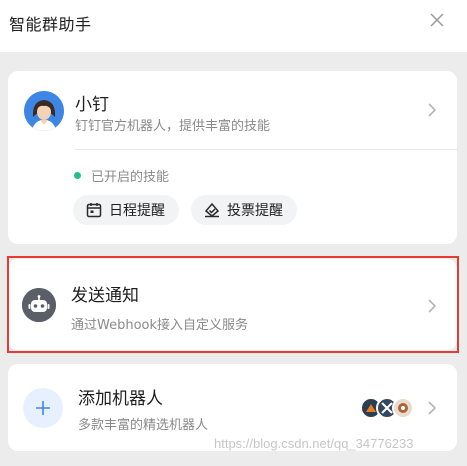  I want to click on skill-chip-schedule: 日程提醒, so click(126, 210).